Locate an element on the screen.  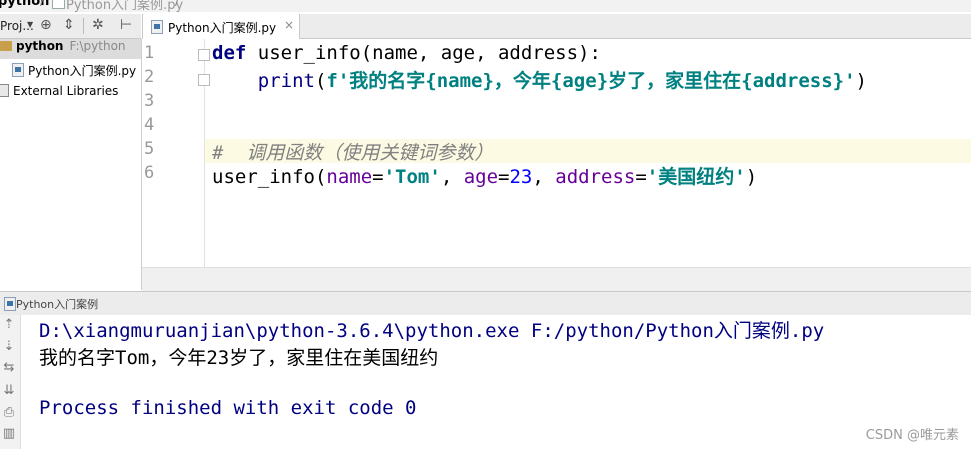
library-icon is located at coordinates (4, 90).